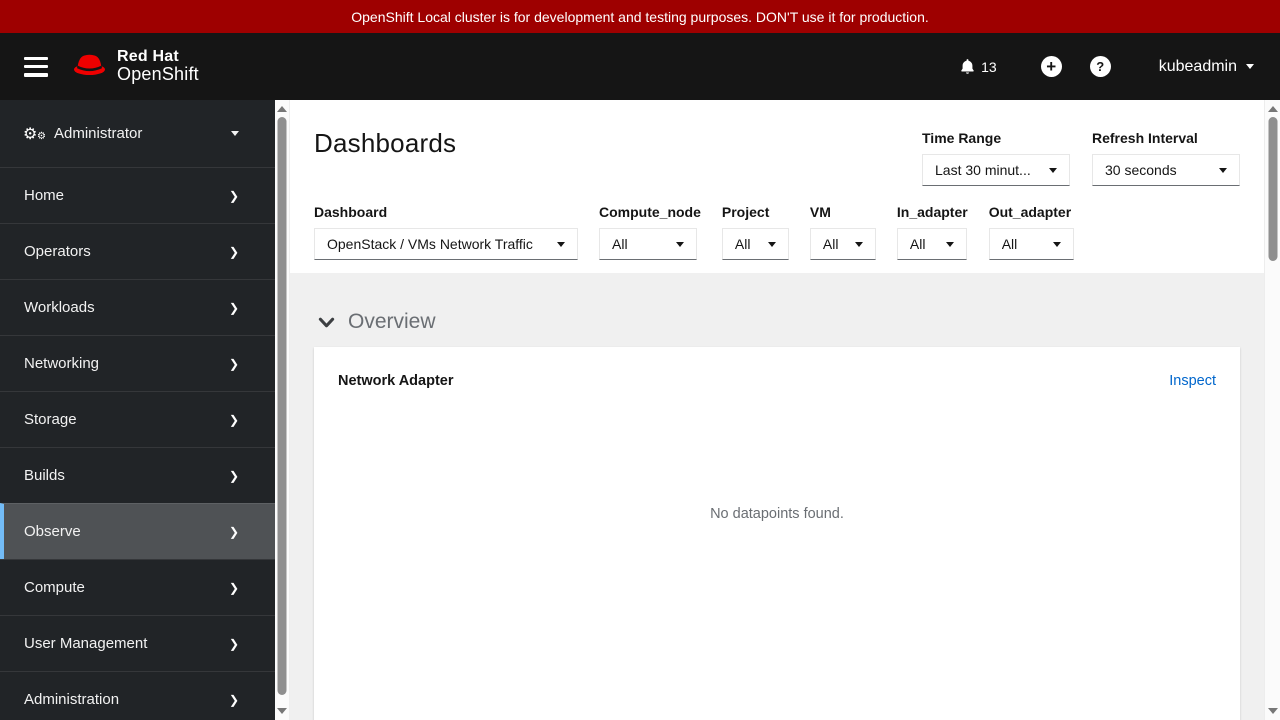 The width and height of the screenshot is (1280, 720). What do you see at coordinates (962, 138) in the screenshot?
I see `time-range-label: Time Range` at bounding box center [962, 138].